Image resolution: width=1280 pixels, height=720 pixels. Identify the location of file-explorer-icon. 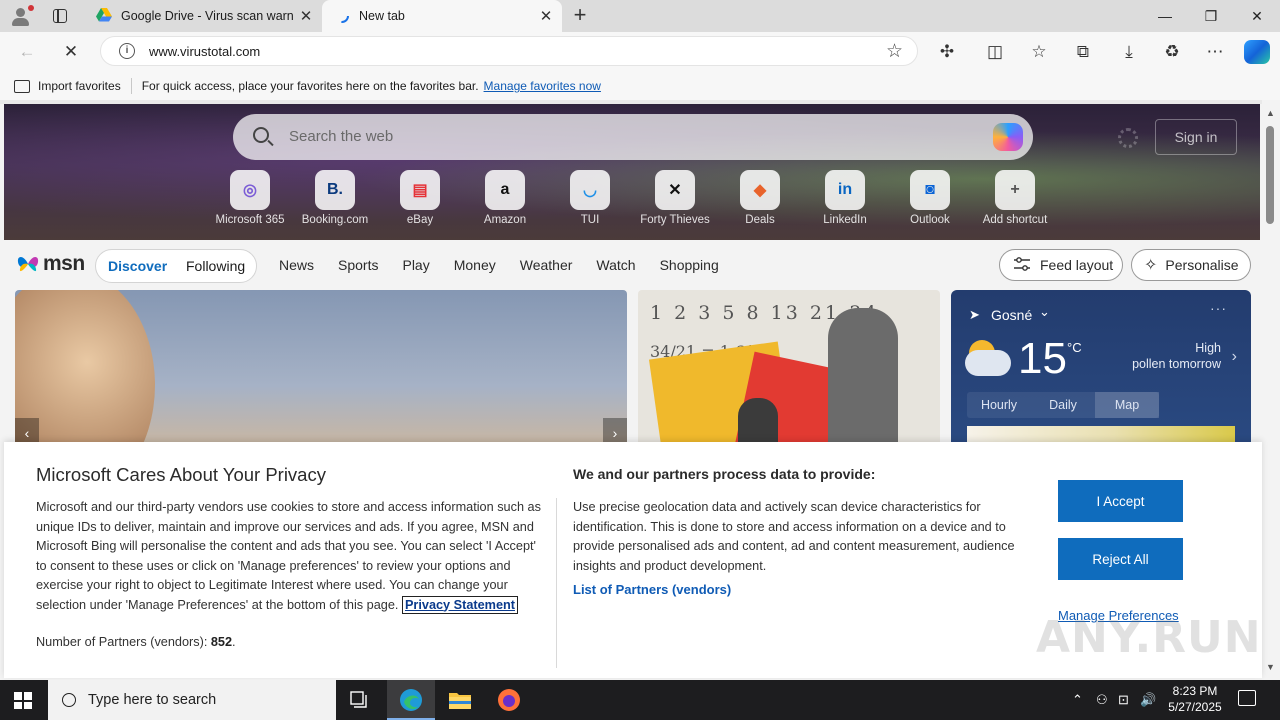
(460, 700).